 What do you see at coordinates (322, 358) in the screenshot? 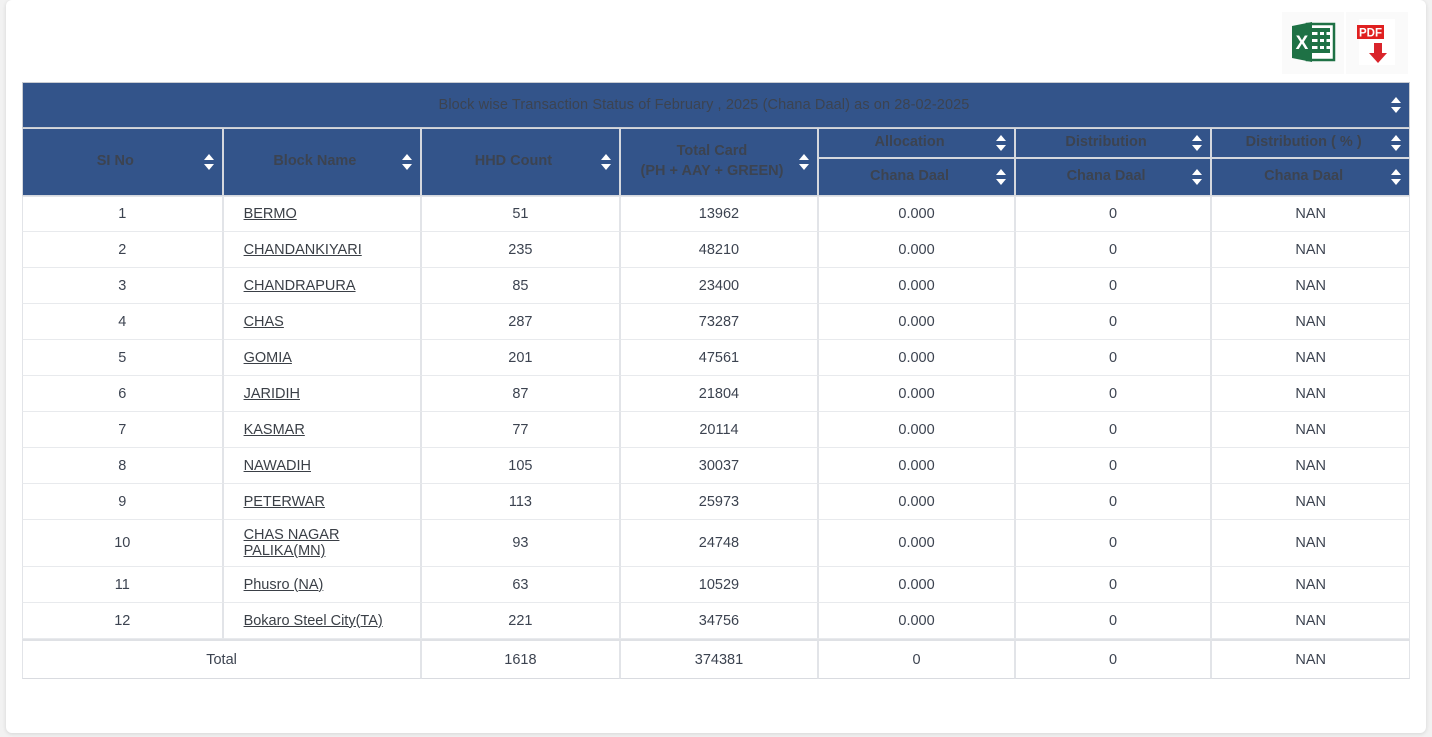
I see `cell-block-name: GOMIA` at bounding box center [322, 358].